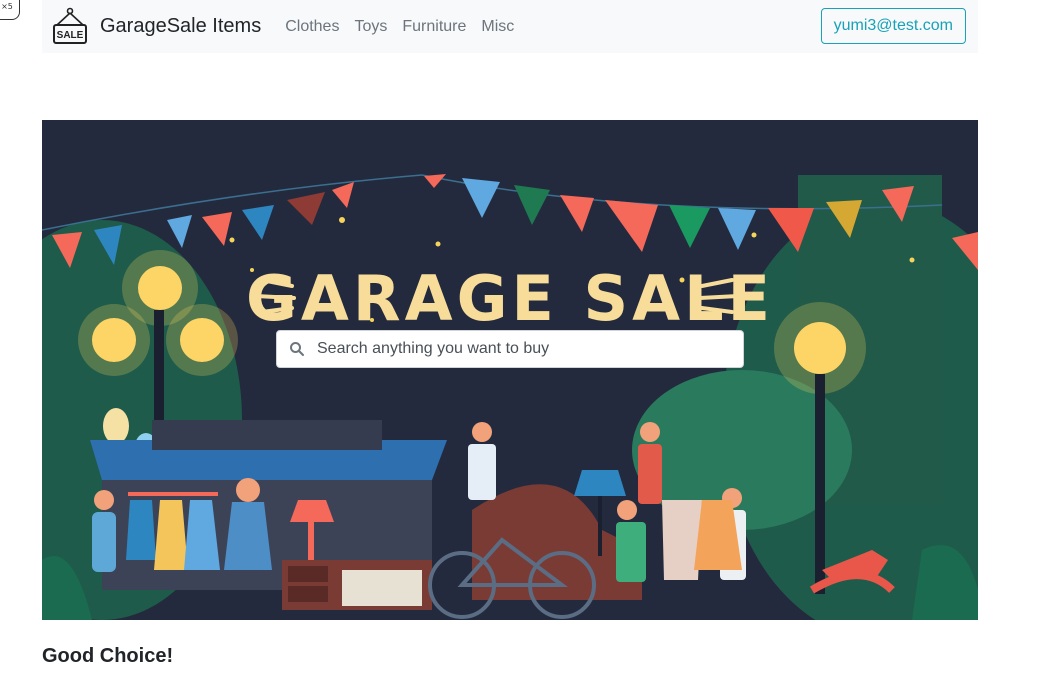 The image size is (1041, 675). What do you see at coordinates (434, 27) in the screenshot?
I see `nav-link-furniture: Furniture` at bounding box center [434, 27].